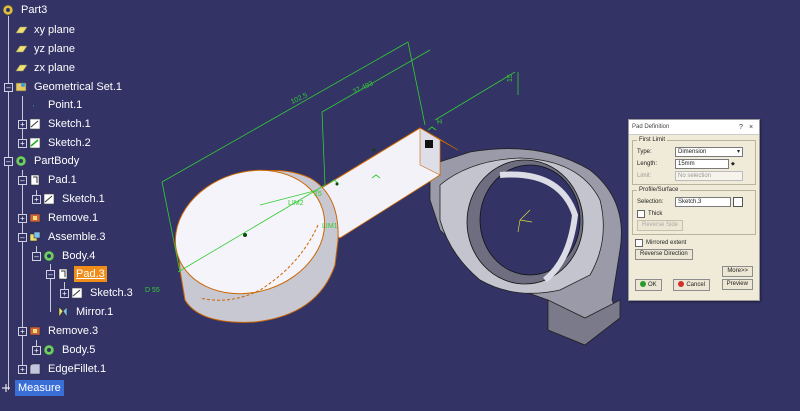  I want to click on tree-item-assemble3: Assemble.3, so click(67, 237).